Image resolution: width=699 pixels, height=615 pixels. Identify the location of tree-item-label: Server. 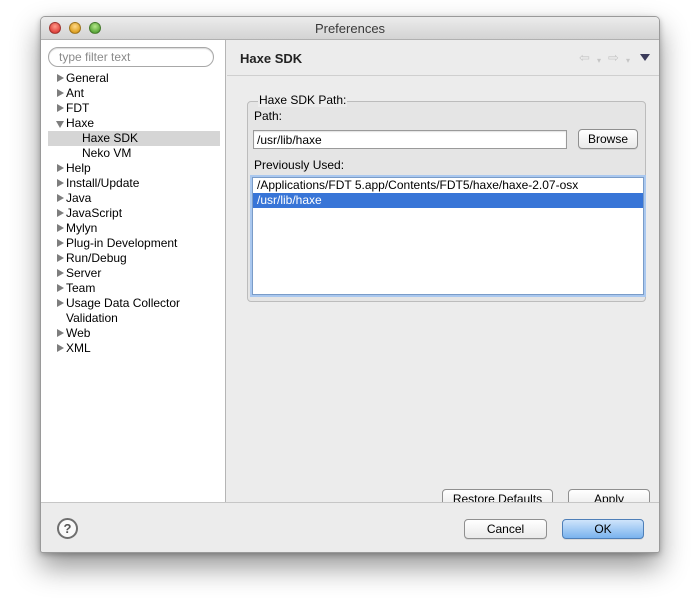
(84, 273).